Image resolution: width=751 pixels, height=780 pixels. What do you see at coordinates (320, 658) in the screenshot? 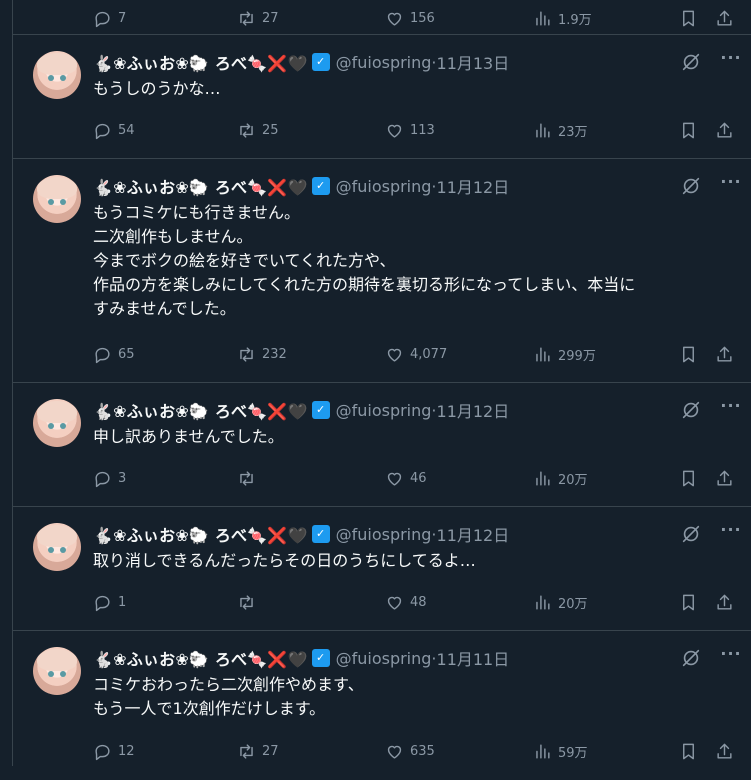
I see `verified-badge: ✓` at bounding box center [320, 658].